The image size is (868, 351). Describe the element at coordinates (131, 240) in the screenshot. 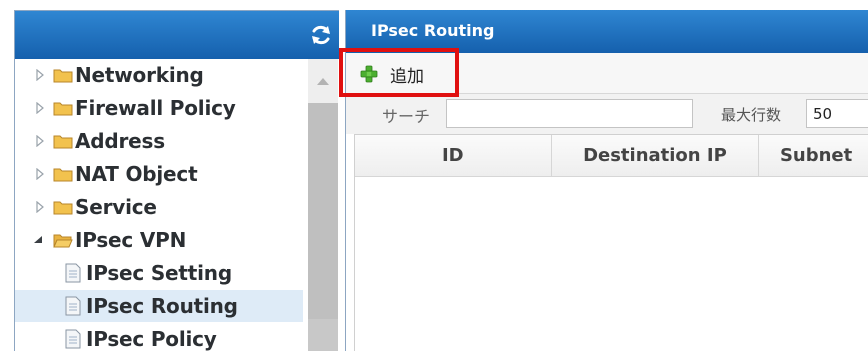

I see `tree-item-label: IPsec VPN` at that location.